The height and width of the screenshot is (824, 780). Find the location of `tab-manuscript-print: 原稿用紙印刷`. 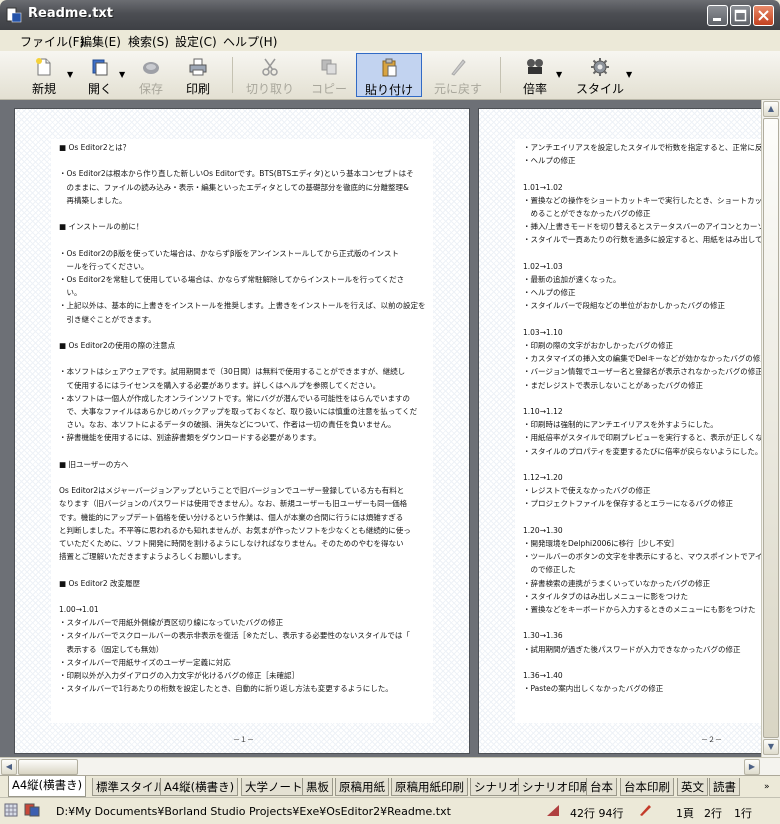

tab-manuscript-print: 原稿用紙印刷 is located at coordinates (429, 787).